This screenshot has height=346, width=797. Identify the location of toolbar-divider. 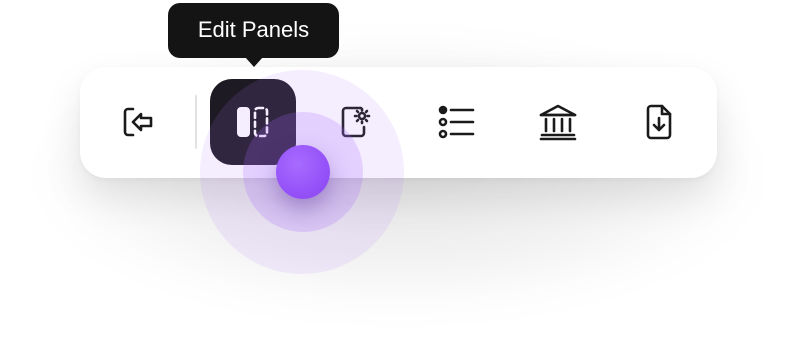
(196, 122).